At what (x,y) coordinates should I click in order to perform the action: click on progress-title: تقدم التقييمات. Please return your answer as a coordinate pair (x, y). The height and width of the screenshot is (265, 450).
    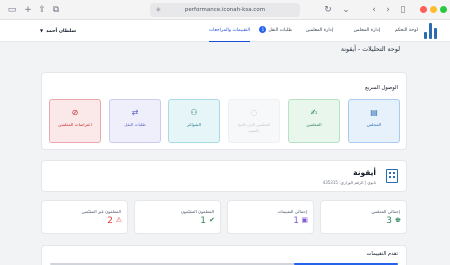
    Looking at the image, I should click on (382, 254).